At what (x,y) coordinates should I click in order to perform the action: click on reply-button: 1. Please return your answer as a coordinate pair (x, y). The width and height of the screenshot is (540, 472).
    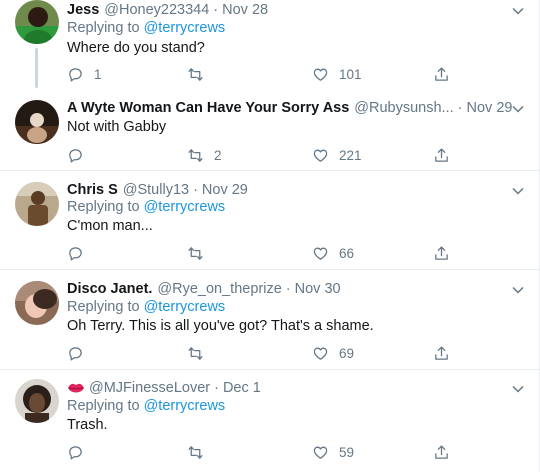
    Looking at the image, I should click on (84, 74).